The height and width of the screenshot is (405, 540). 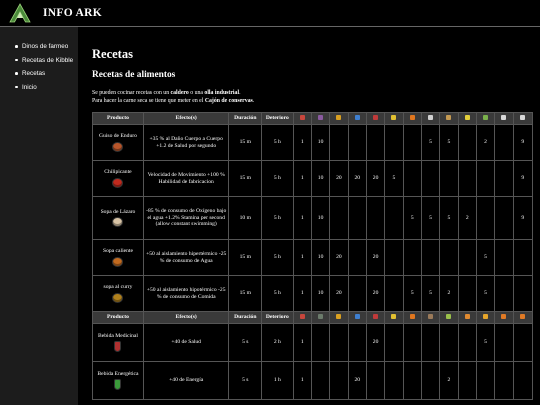 What do you see at coordinates (504, 316) in the screenshot?
I see `sparkpowder-icon` at bounding box center [504, 316].